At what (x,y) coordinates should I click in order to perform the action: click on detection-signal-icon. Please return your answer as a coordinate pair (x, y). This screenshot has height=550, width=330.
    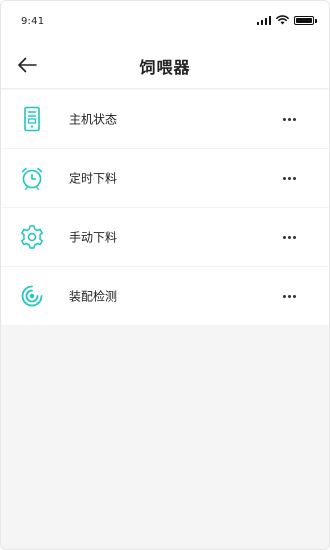
    Looking at the image, I should click on (32, 296).